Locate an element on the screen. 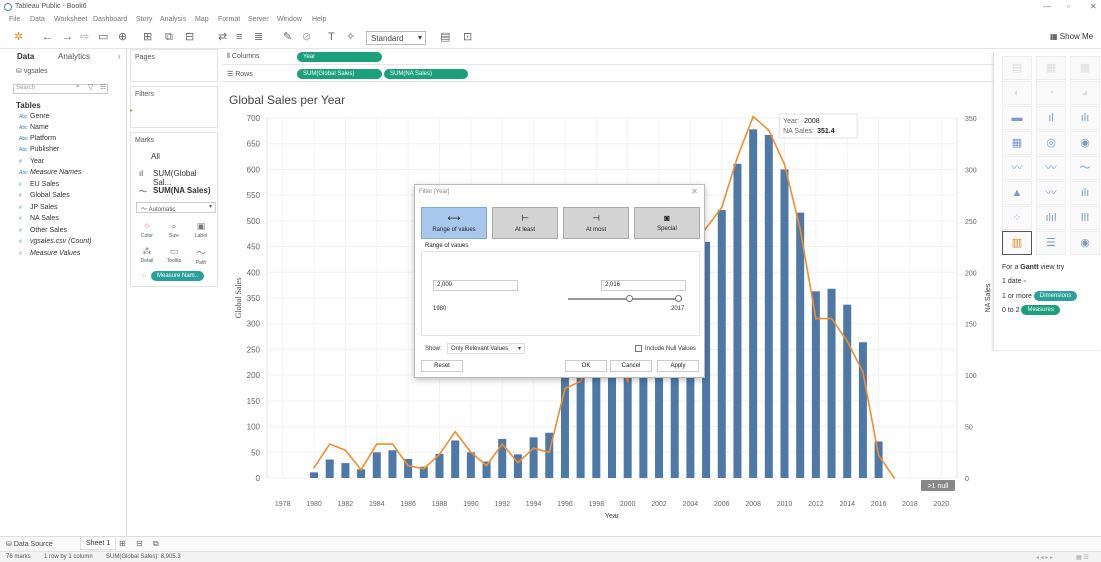 The height and width of the screenshot is (562, 1101). field-item: Abc Platform is located at coordinates (37, 138).